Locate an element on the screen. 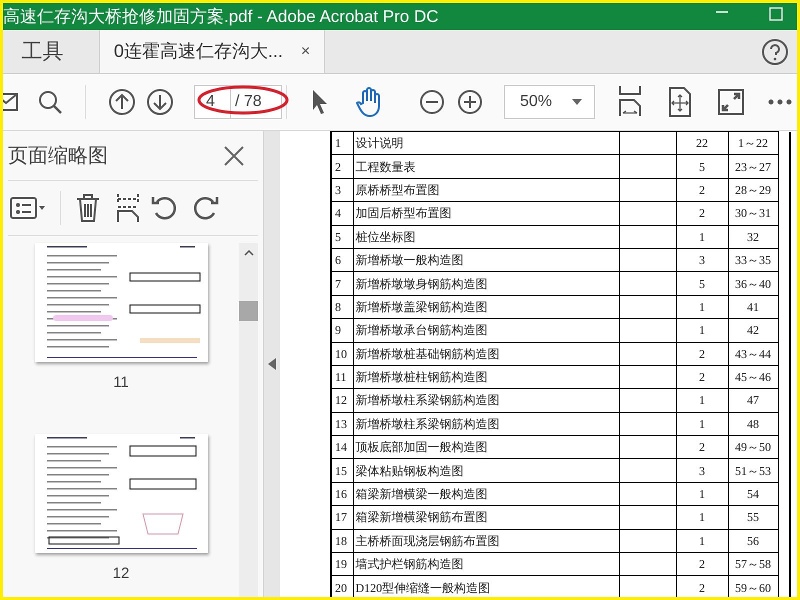 Image resolution: width=800 pixels, height=600 pixels. zoom-dropdown: 50% is located at coordinates (549, 102).